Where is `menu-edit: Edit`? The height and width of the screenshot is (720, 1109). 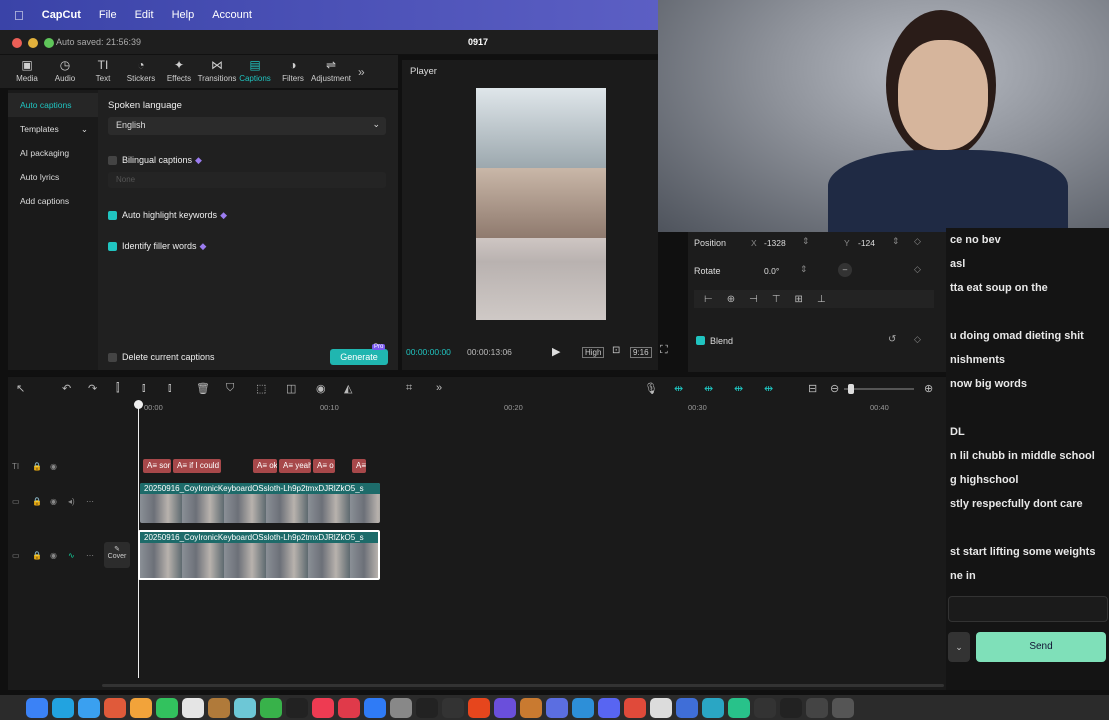 menu-edit: Edit is located at coordinates (144, 15).